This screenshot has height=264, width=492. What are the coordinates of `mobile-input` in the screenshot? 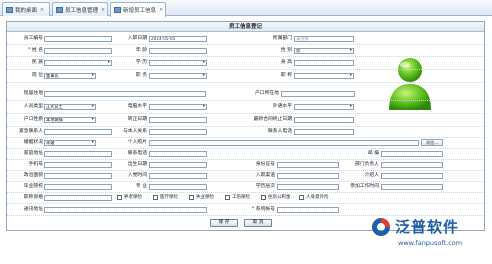 It's located at (78, 165).